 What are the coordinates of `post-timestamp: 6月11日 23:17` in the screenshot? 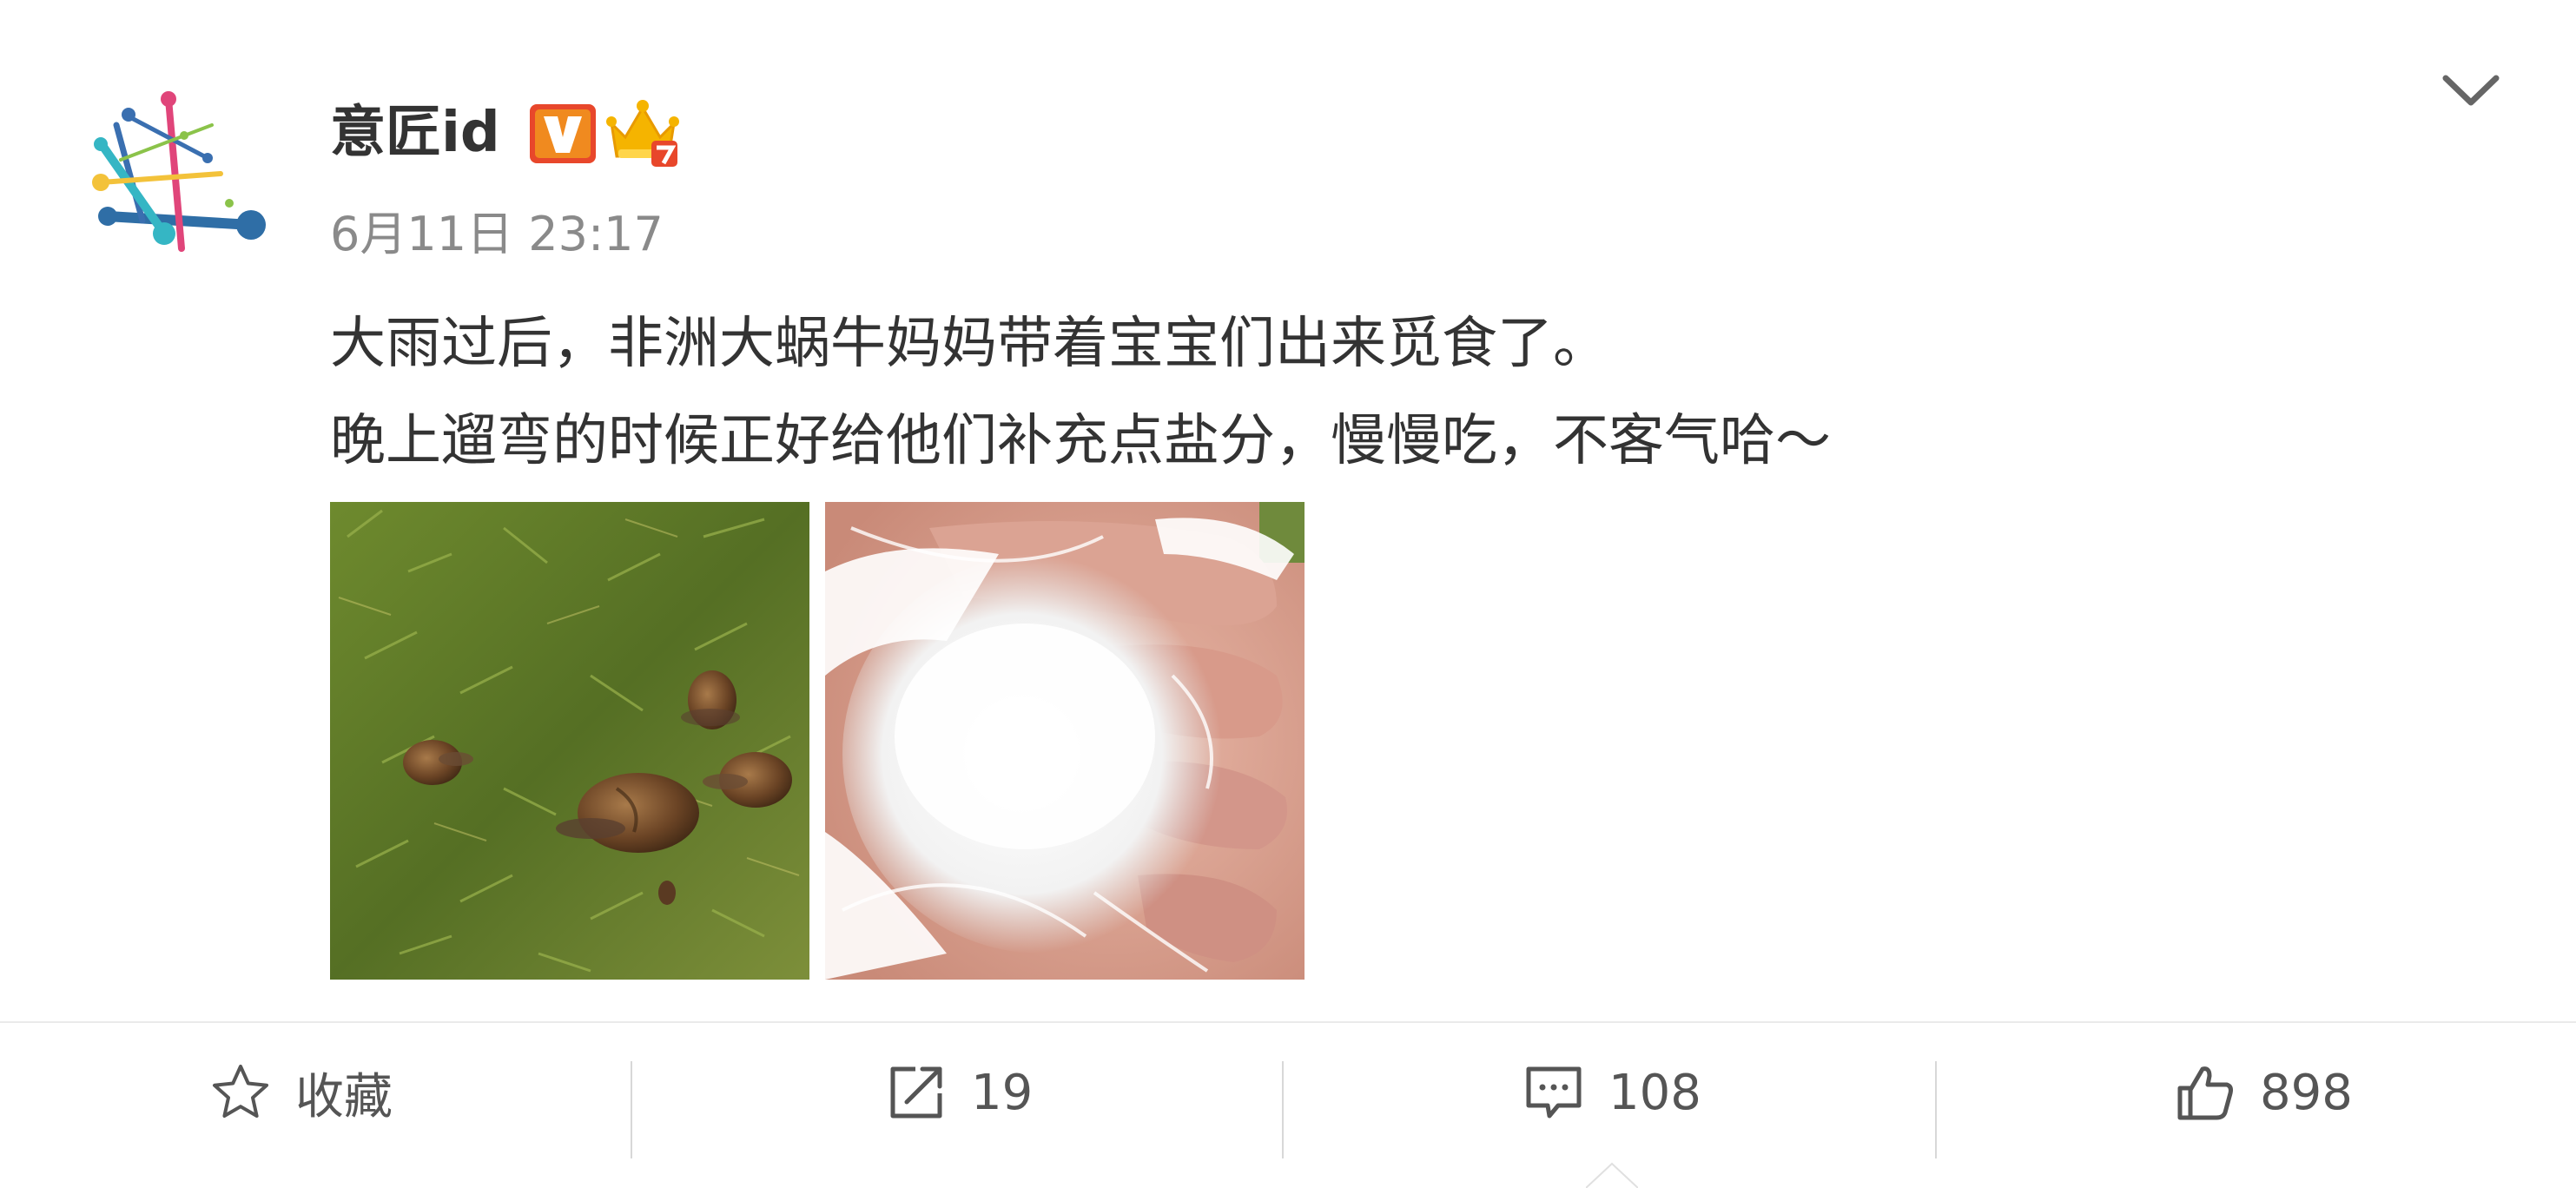 It's located at (497, 234).